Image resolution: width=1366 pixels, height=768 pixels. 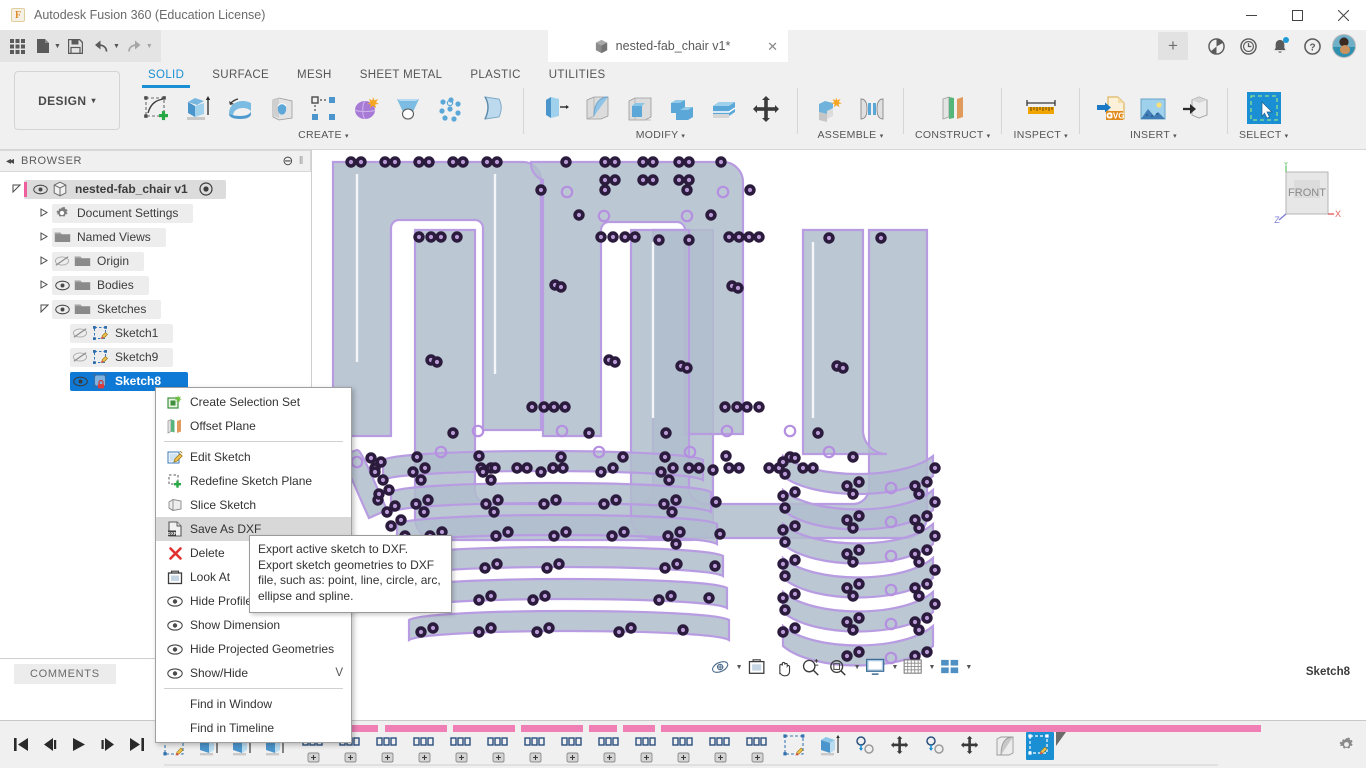 I want to click on menu-item-edit-sketch: Edit Sketch, so click(x=253, y=457).